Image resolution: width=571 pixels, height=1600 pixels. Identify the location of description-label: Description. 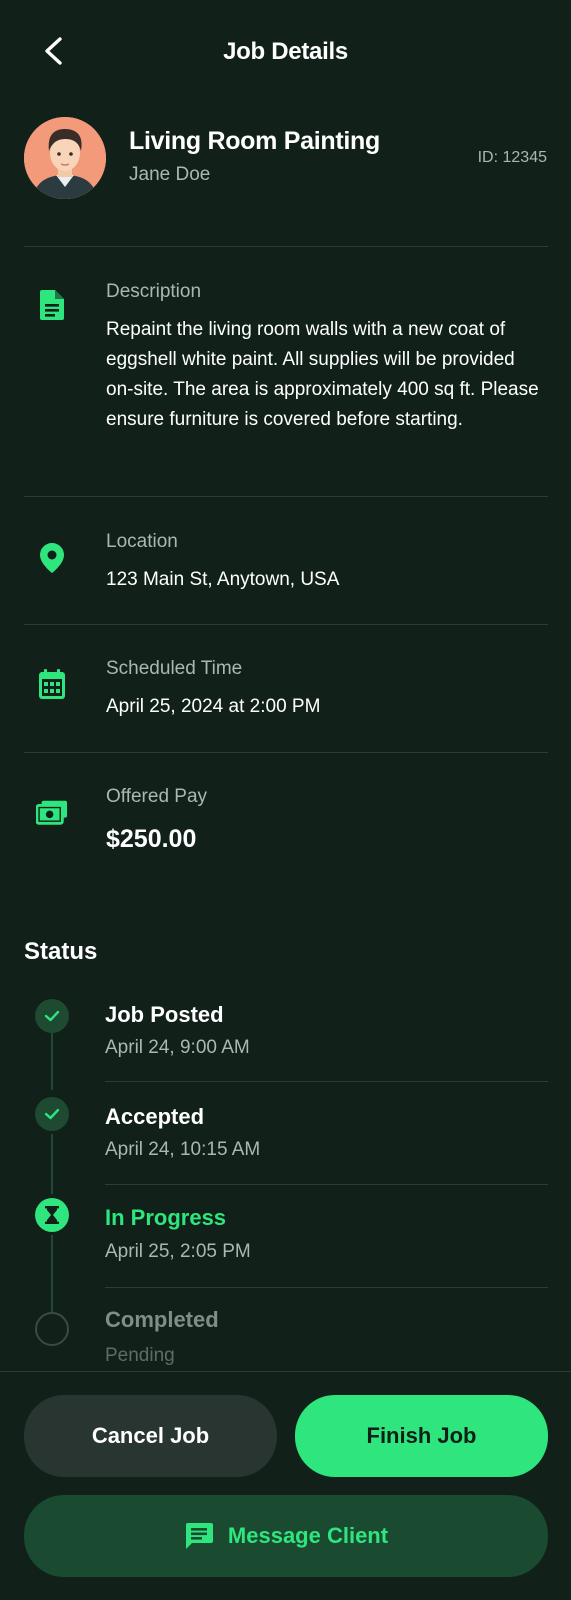
(154, 291).